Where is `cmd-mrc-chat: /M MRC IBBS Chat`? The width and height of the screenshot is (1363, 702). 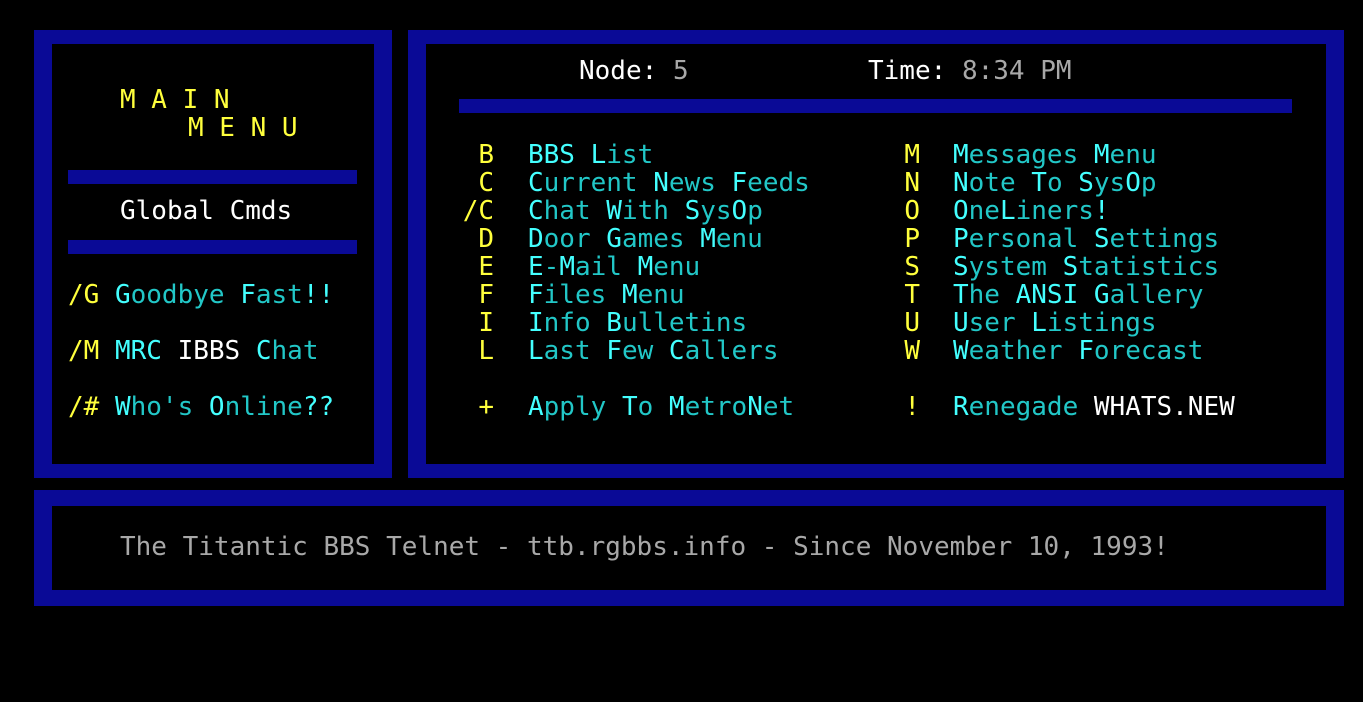 cmd-mrc-chat: /M MRC IBBS Chat is located at coordinates (193, 351).